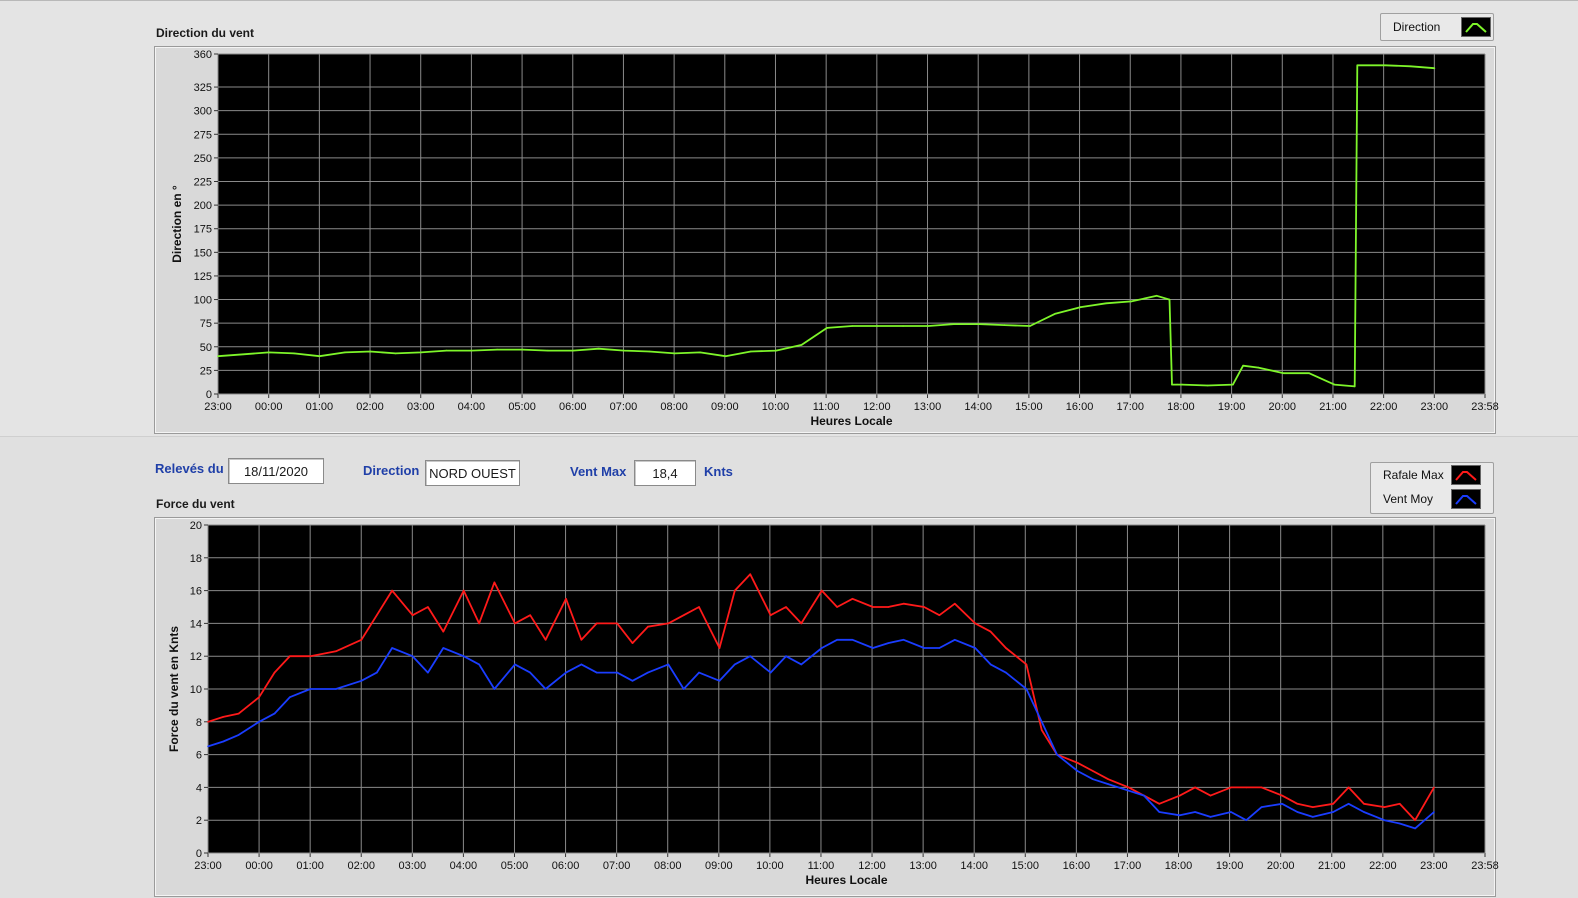  I want to click on force-y-tick-label: 20, so click(196, 526).